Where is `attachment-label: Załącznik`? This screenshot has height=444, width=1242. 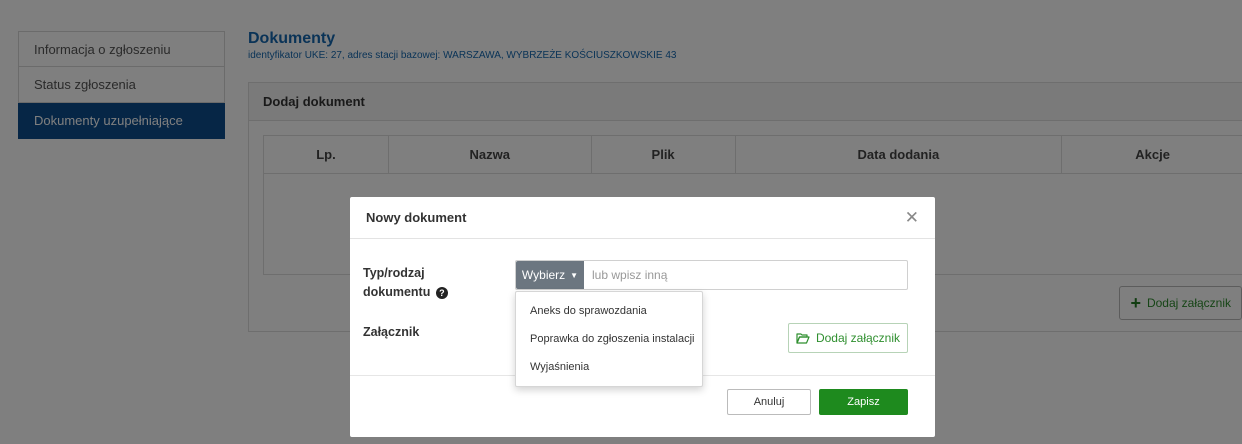
attachment-label: Załącznik is located at coordinates (391, 332).